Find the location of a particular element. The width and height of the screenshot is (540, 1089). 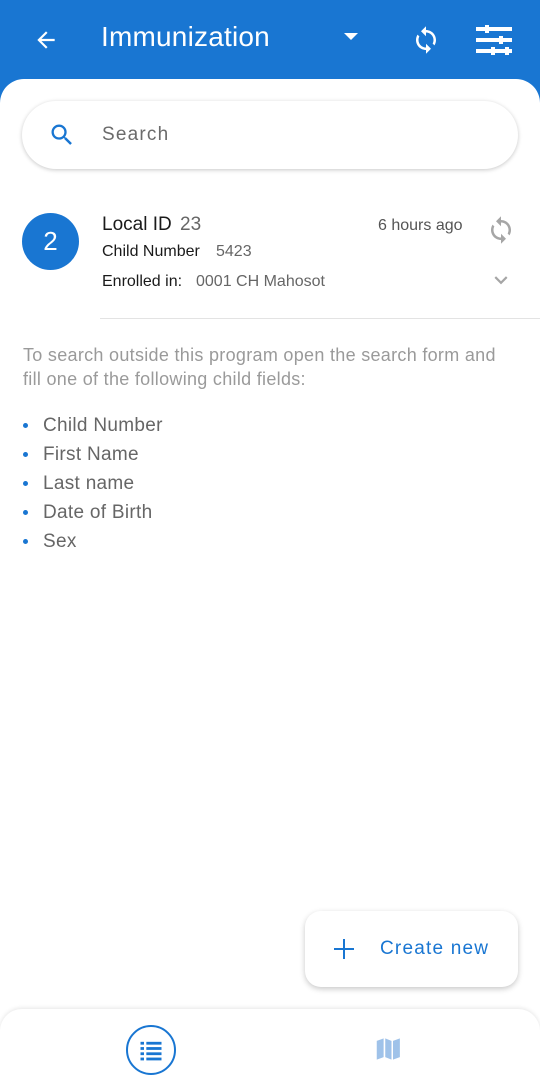

create-new-label: Create new is located at coordinates (435, 948).